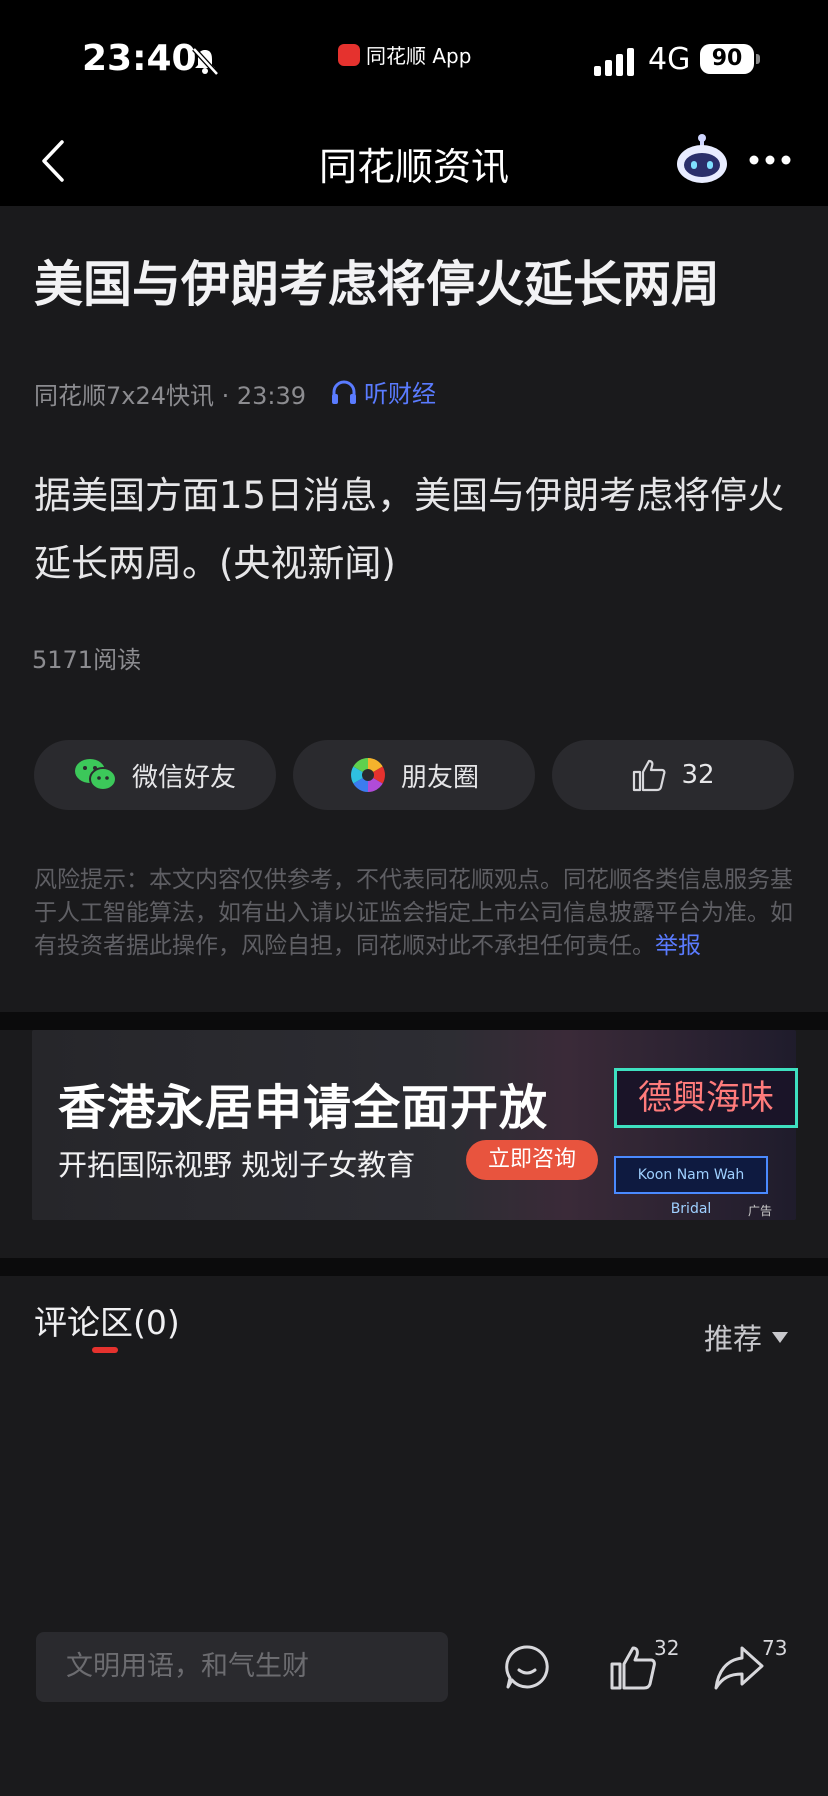 Image resolution: width=828 pixels, height=1796 pixels. I want to click on comment-icon, so click(527, 1667).